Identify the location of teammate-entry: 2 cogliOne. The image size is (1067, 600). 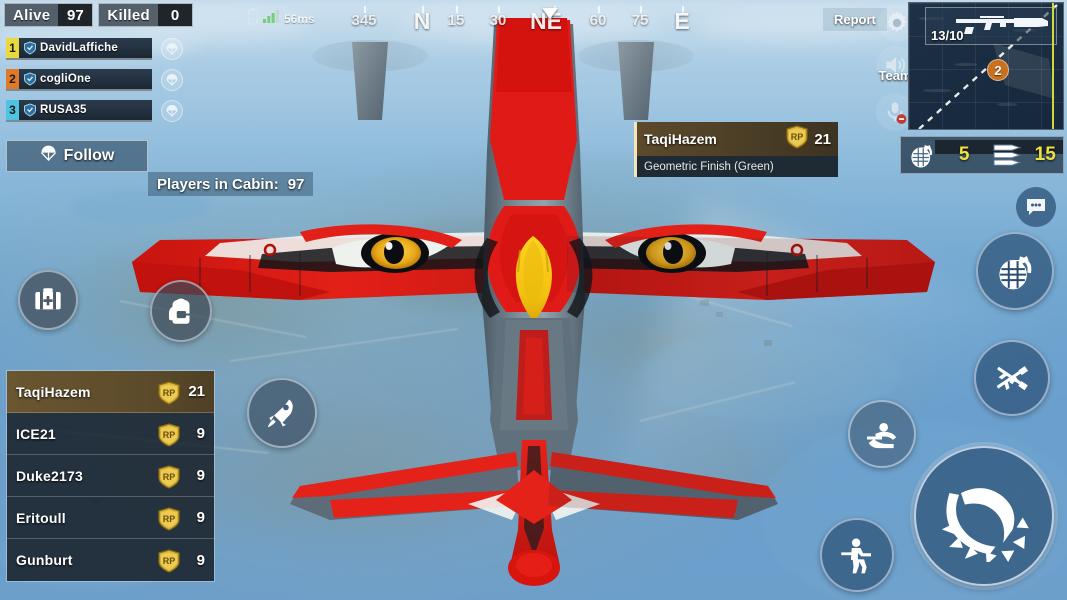
(79, 80).